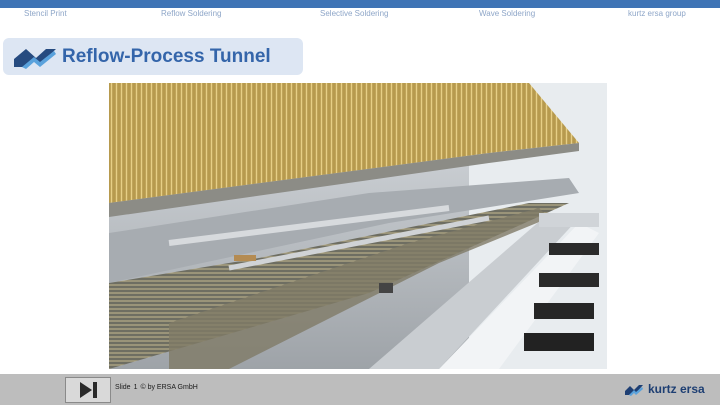 The image size is (720, 407). I want to click on ersa-brand-logo-icon, so click(634, 390).